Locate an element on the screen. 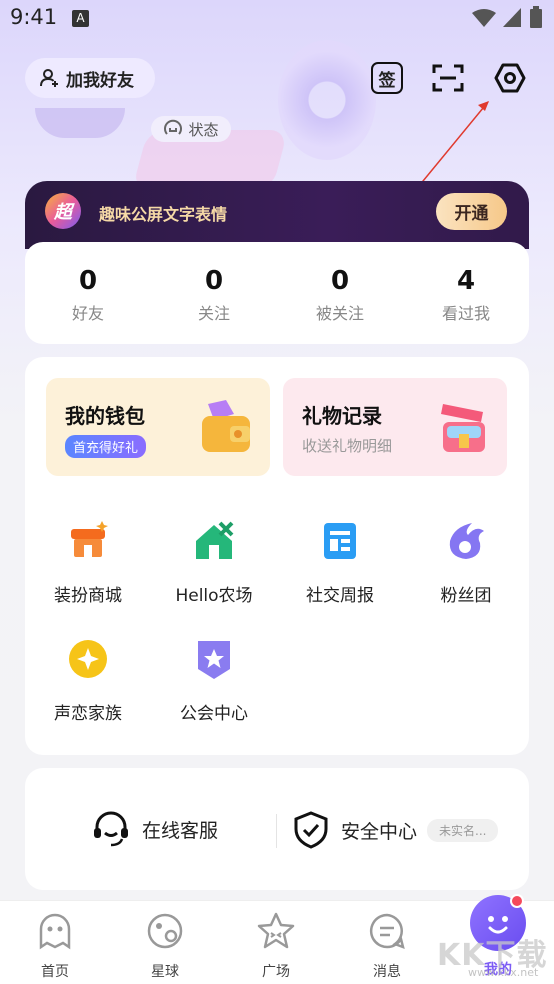 The width and height of the screenshot is (554, 984). grid-item-hello-farm: Hello农场 is located at coordinates (214, 563).